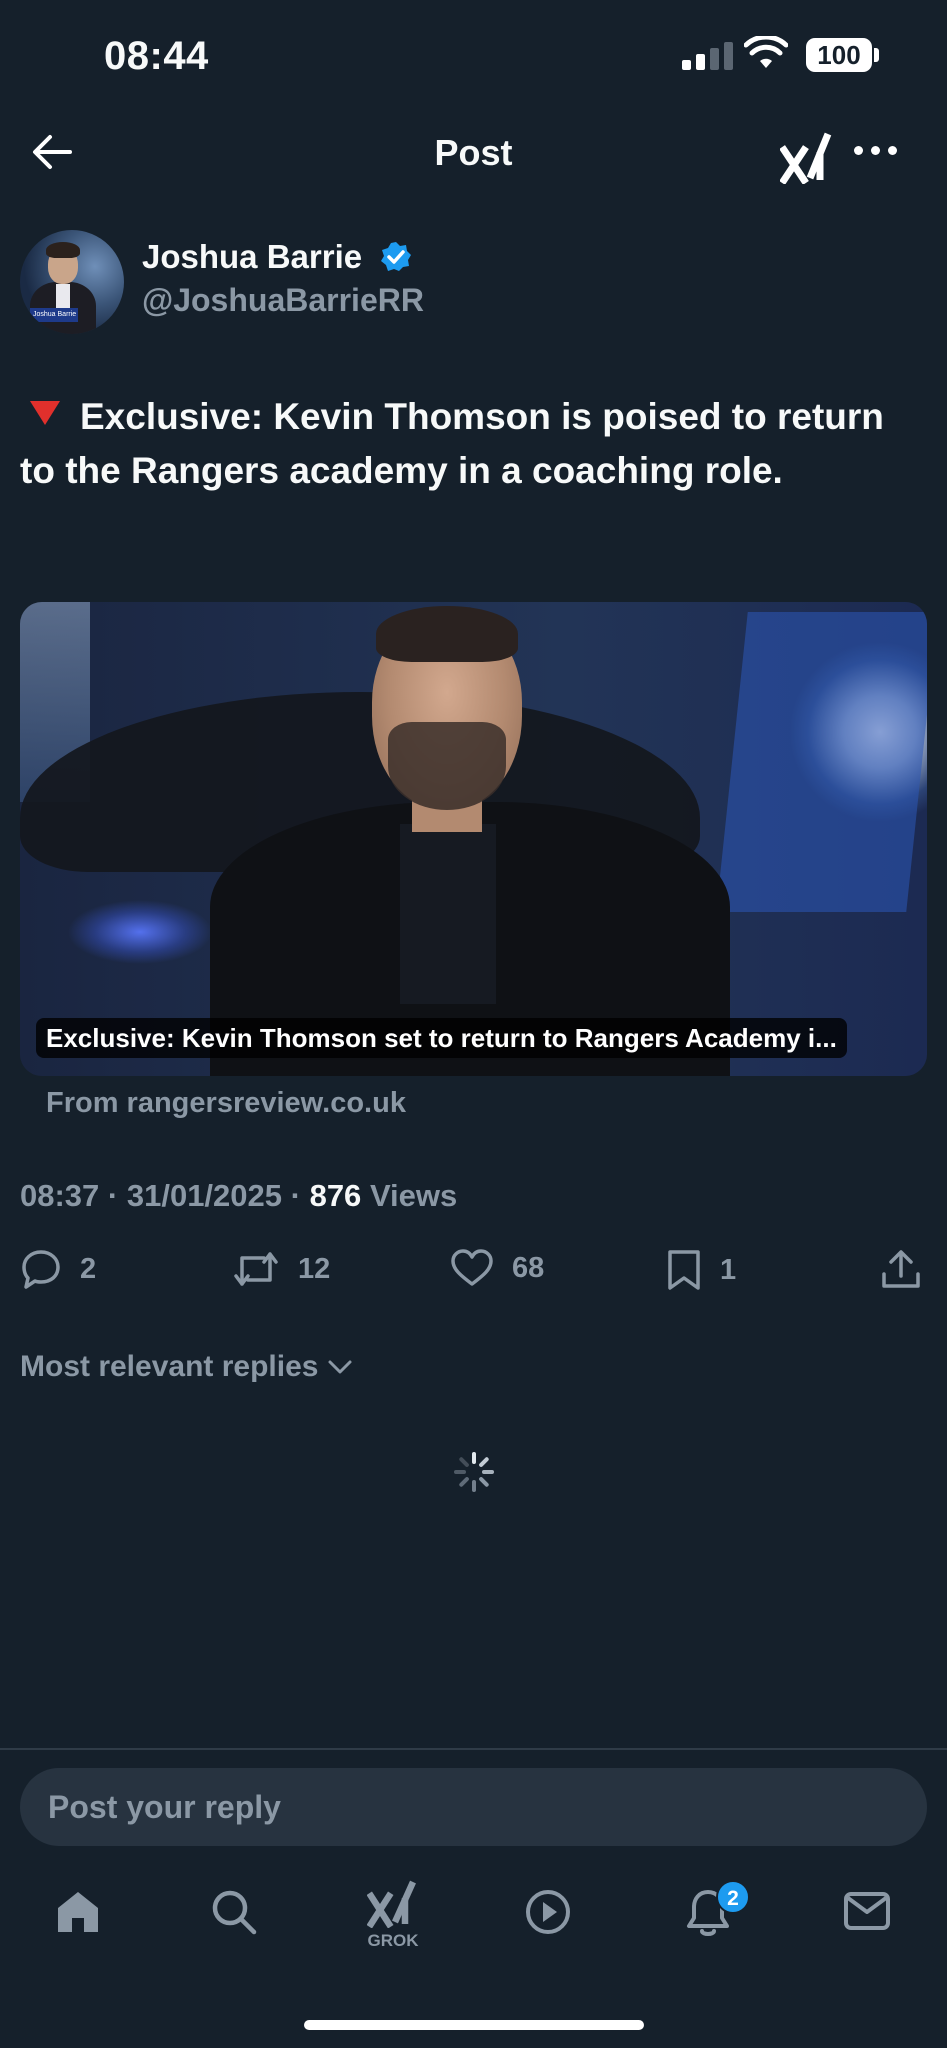 Image resolution: width=947 pixels, height=2048 pixels. I want to click on share-button, so click(901, 1269).